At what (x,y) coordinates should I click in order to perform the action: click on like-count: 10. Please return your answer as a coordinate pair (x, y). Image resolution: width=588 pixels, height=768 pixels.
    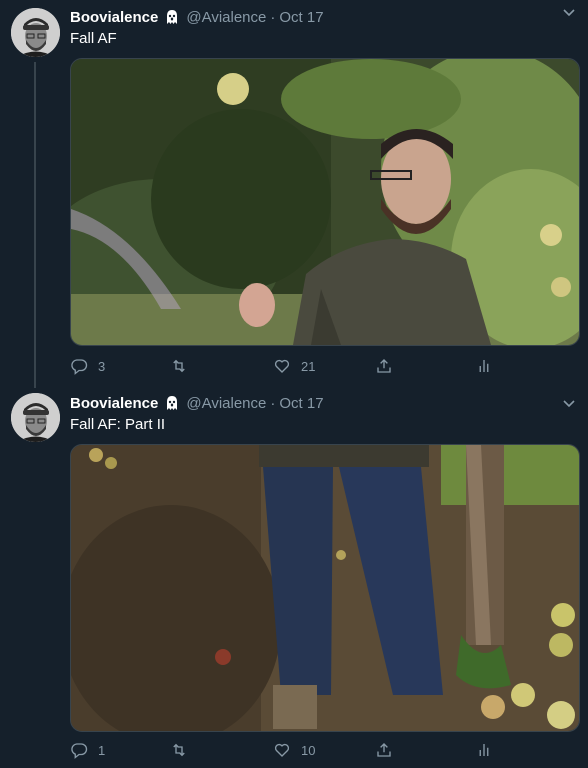
    Looking at the image, I should click on (308, 750).